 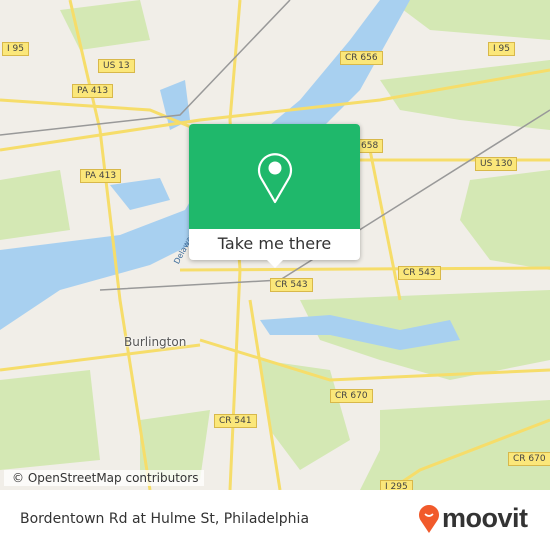 I want to click on attribution: © OpenStreetMap contributors, so click(x=104, y=478).